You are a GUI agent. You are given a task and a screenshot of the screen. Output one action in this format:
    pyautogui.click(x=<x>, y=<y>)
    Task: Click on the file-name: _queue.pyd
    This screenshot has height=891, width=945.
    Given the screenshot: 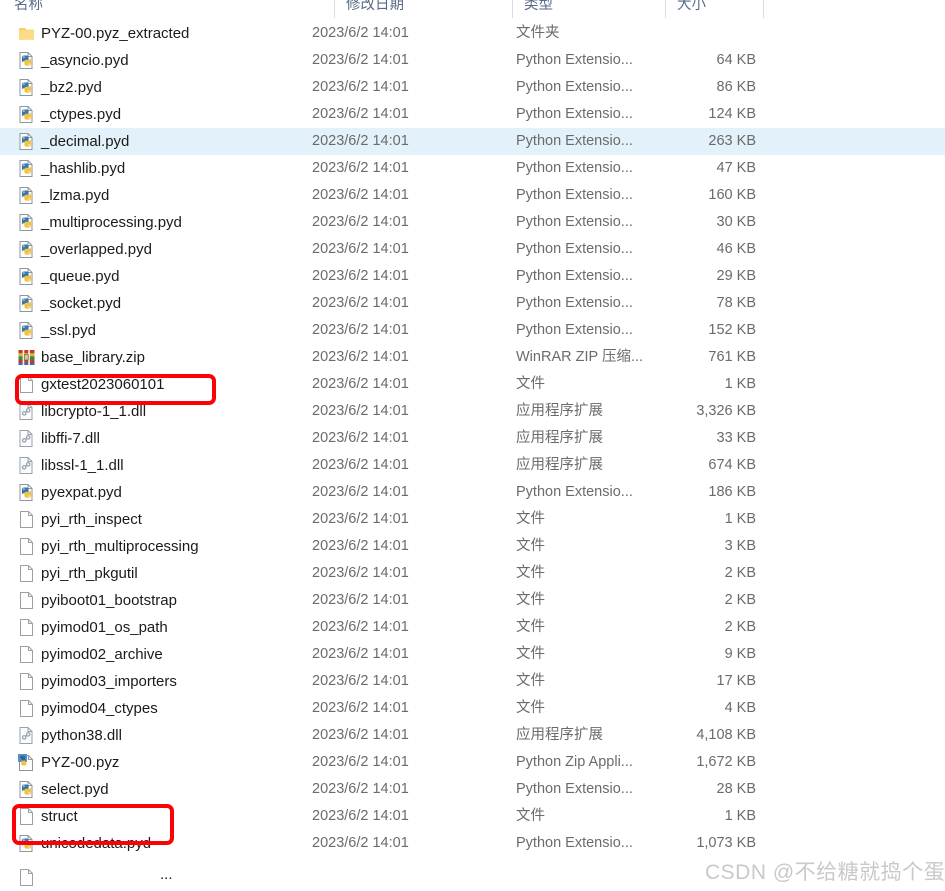 What is the action you would take?
    pyautogui.click(x=80, y=276)
    